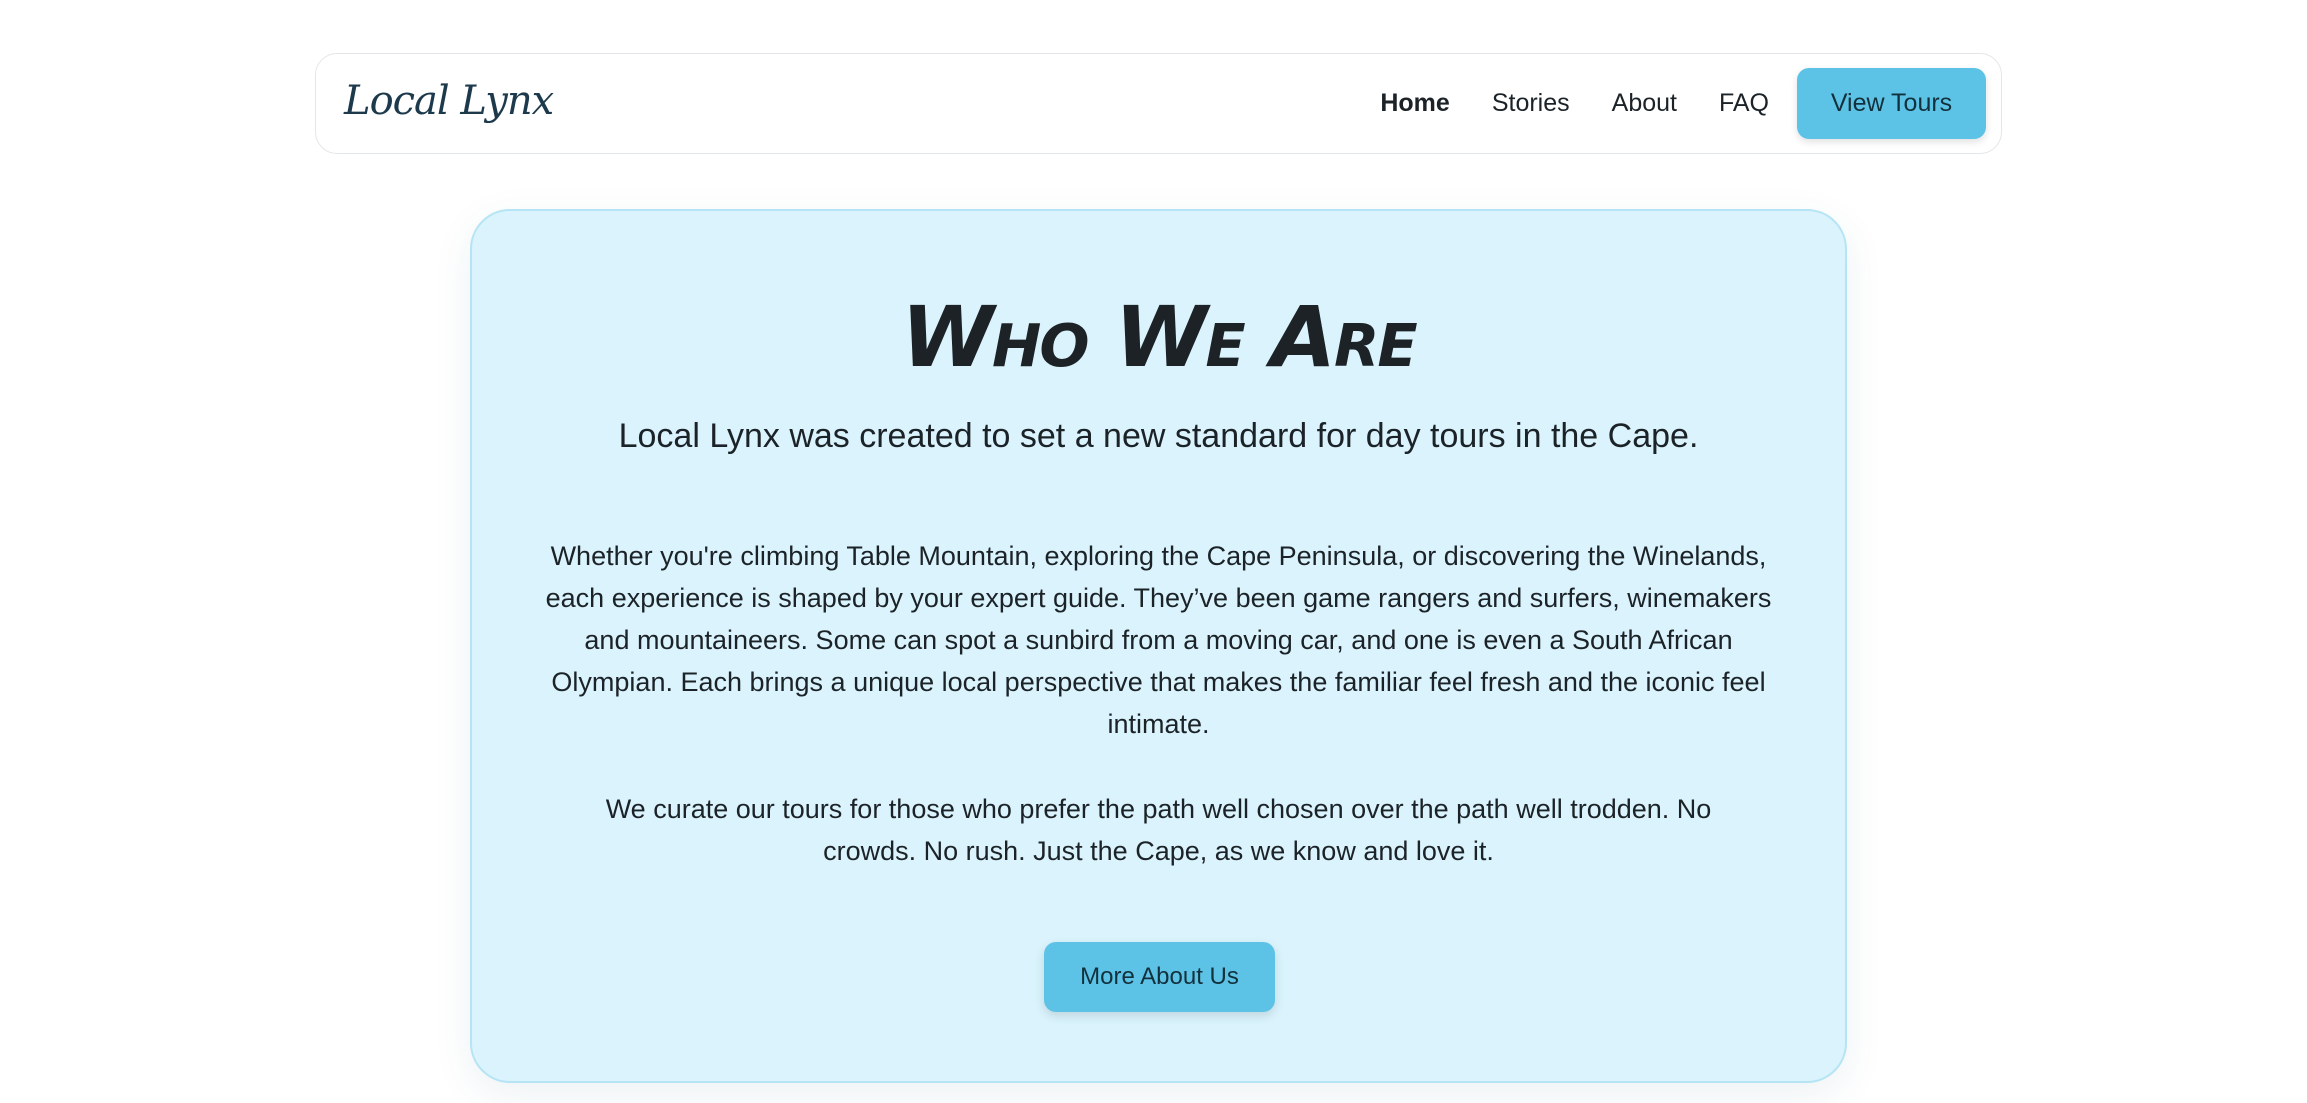 This screenshot has height=1103, width=2307. I want to click on view-tours-button: View Tours, so click(1891, 103).